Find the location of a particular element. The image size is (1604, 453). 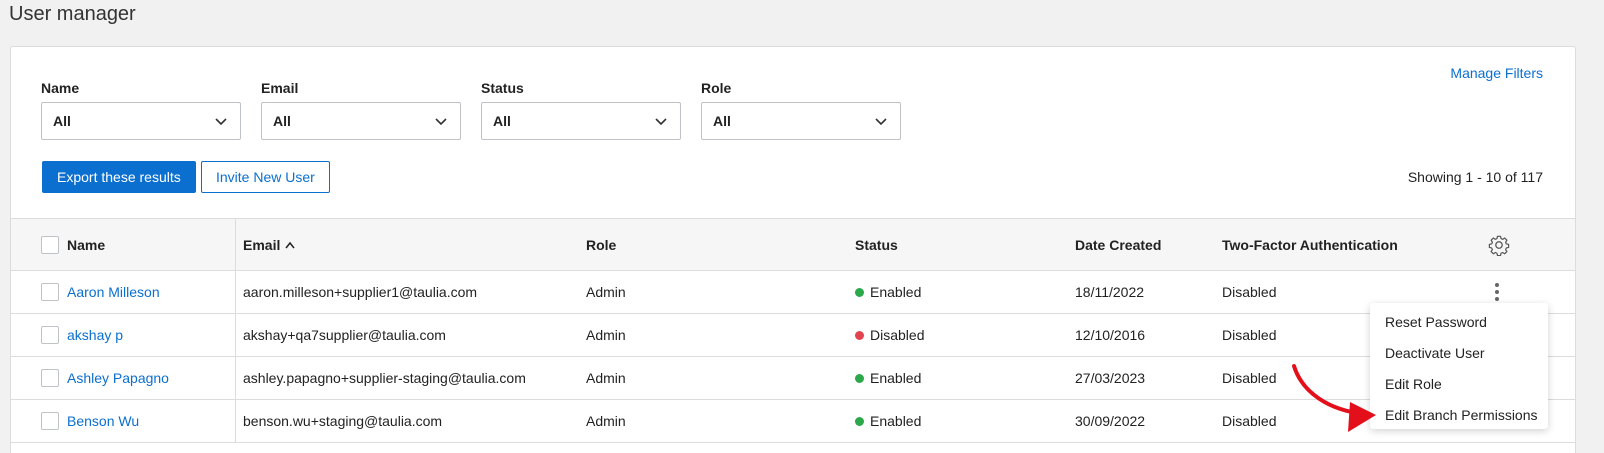

menu-item-reset-password: Reset Password is located at coordinates (1459, 321).